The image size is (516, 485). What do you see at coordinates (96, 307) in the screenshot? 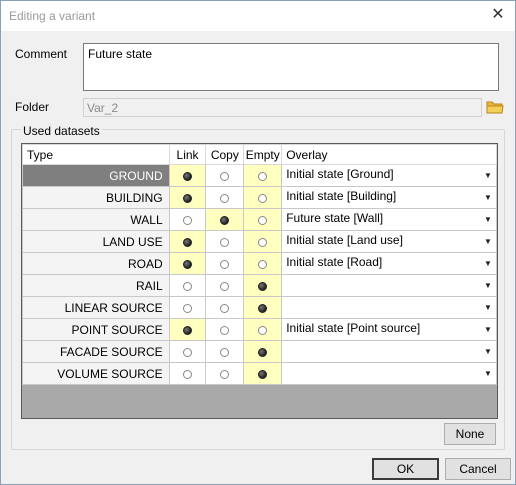
I see `row-type-cell: LINEAR SOURCE` at bounding box center [96, 307].